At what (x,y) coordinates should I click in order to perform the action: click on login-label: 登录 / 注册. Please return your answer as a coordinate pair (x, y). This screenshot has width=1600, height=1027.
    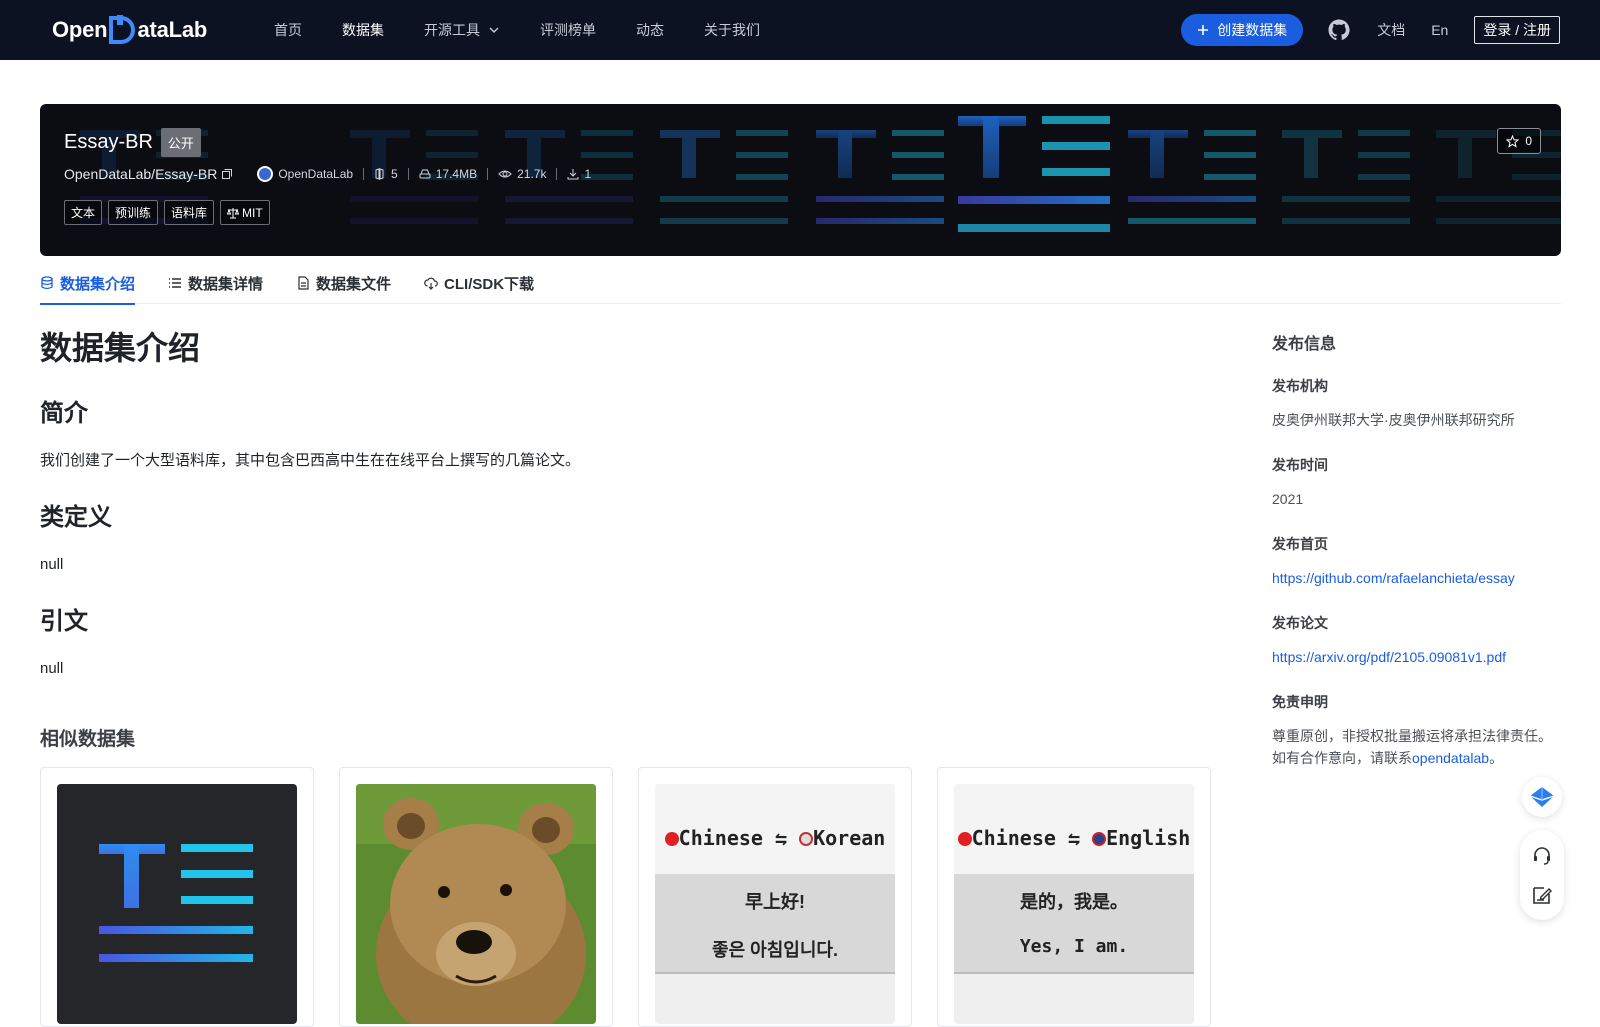
    Looking at the image, I should click on (1517, 30).